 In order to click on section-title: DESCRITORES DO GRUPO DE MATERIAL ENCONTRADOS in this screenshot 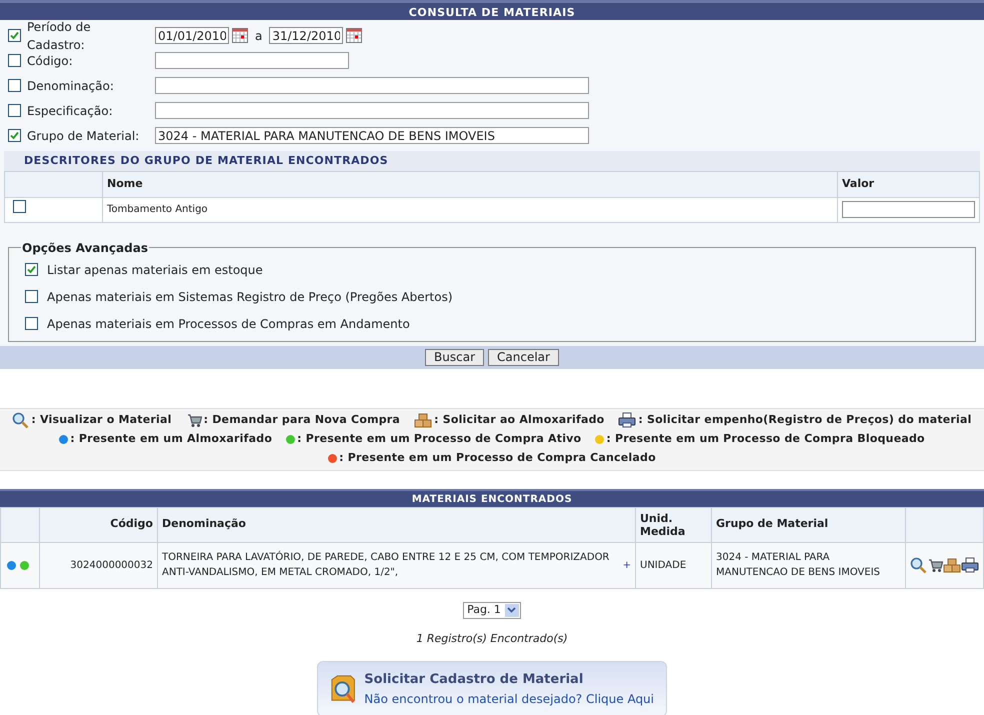, I will do `click(492, 161)`.